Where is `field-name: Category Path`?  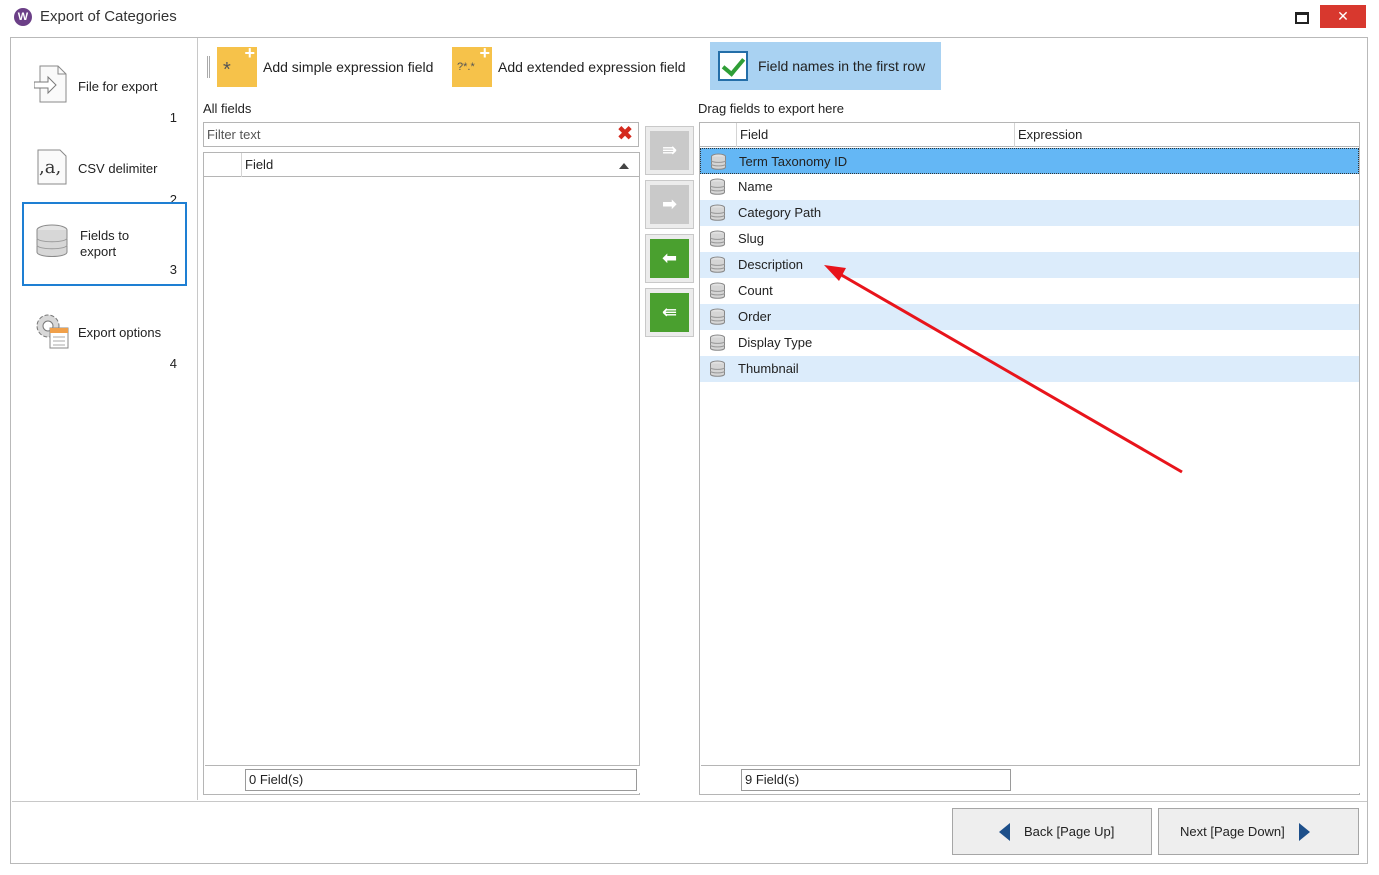
field-name: Category Path is located at coordinates (780, 212).